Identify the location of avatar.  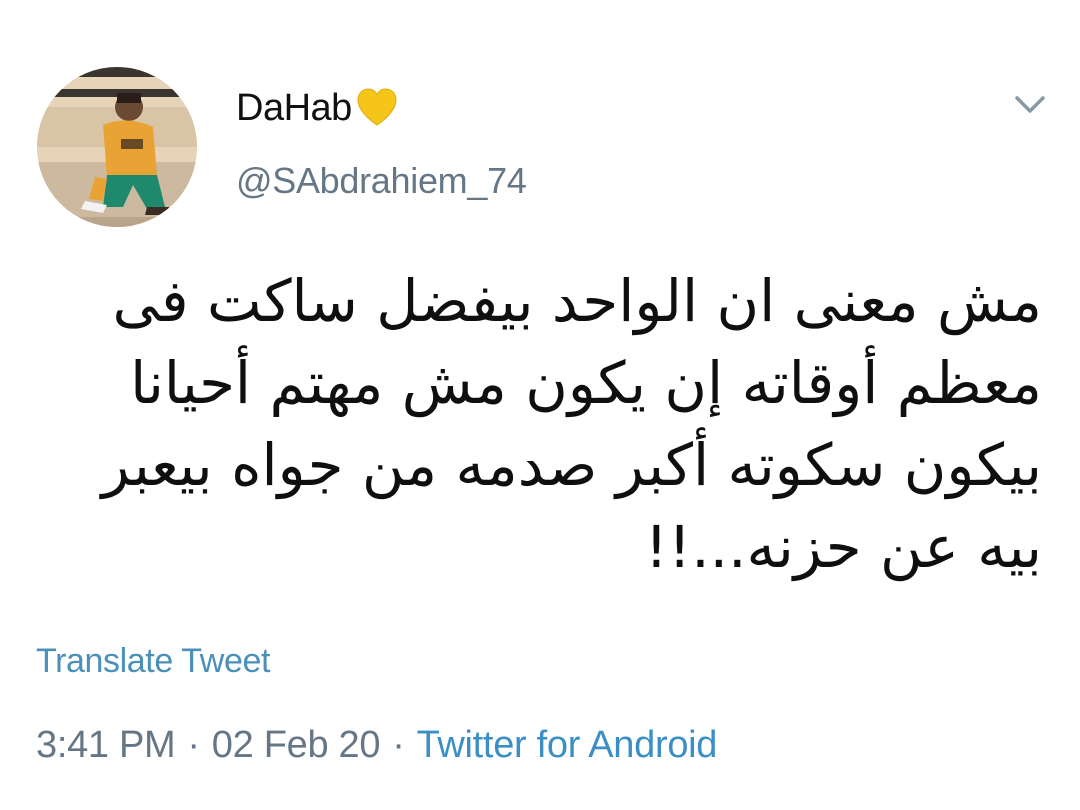
(117, 147).